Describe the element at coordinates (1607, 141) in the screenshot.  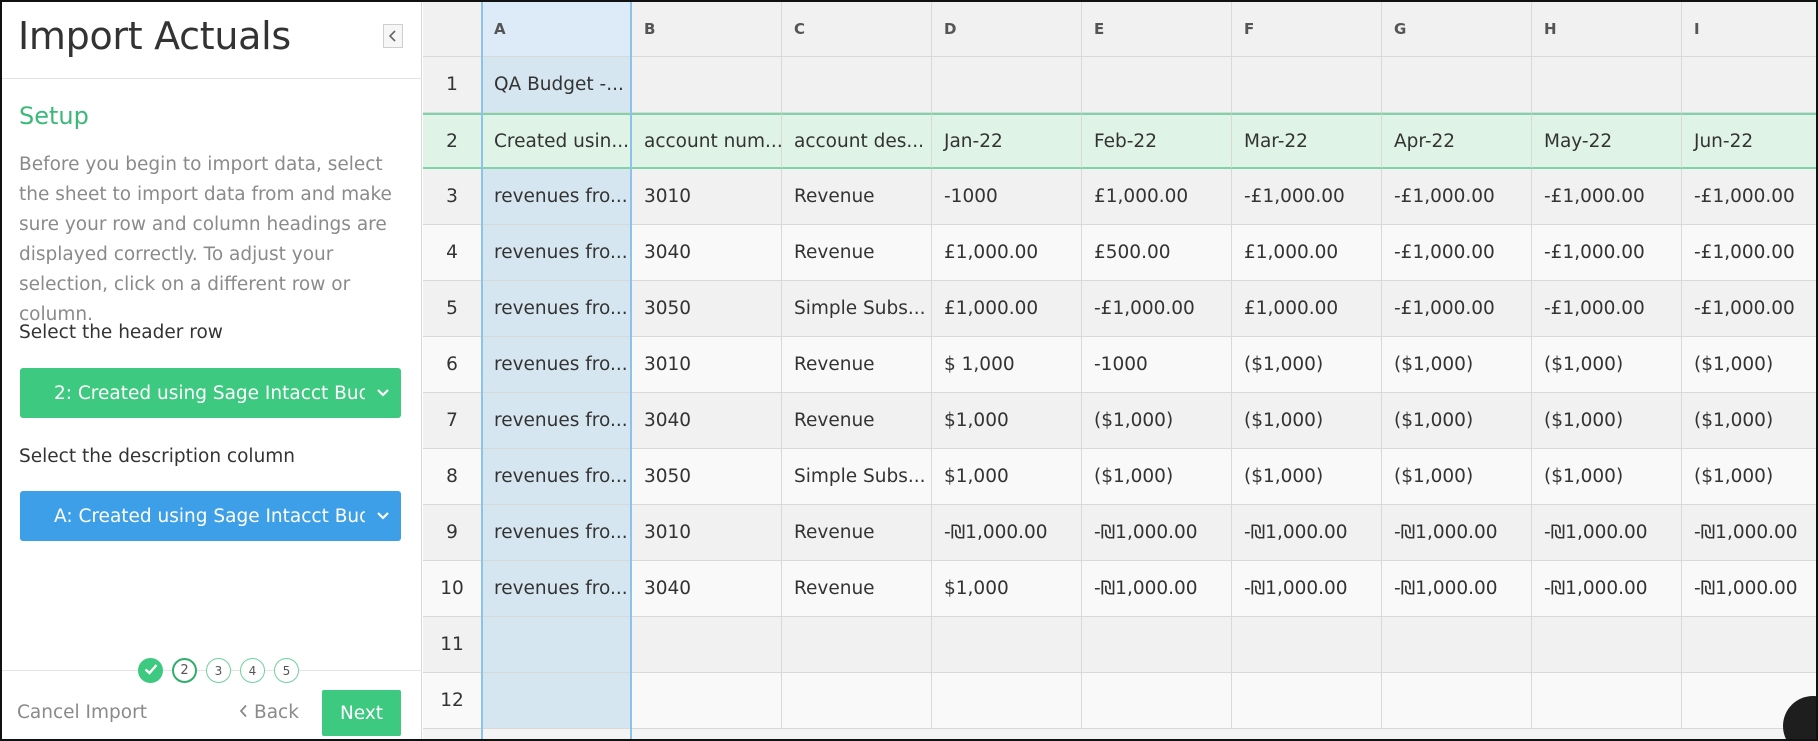
I see `grid-cell: May-22` at that location.